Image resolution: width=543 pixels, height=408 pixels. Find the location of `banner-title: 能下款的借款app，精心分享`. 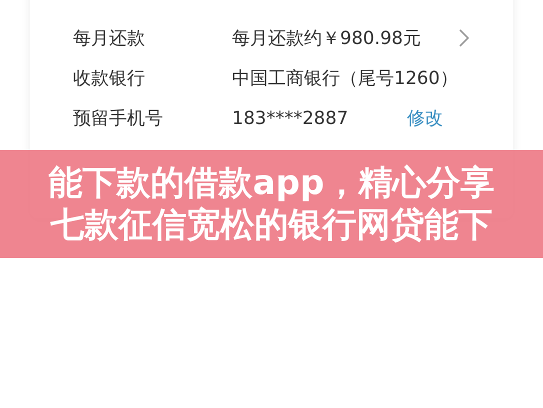

banner-title: 能下款的借款app，精心分享 is located at coordinates (271, 183).